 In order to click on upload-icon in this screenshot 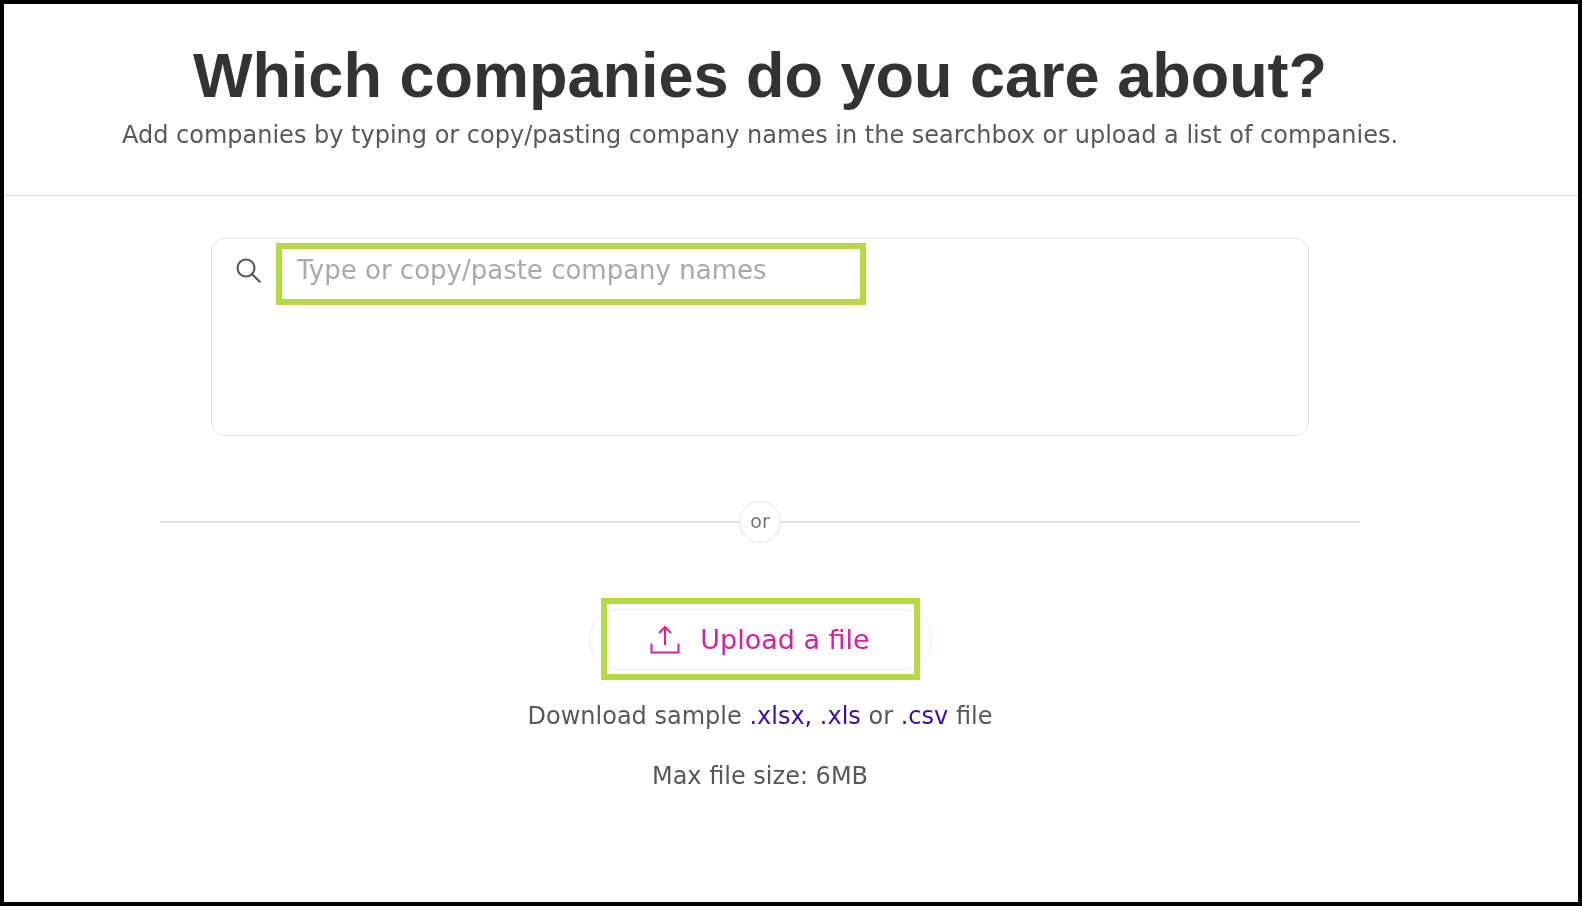, I will do `click(665, 639)`.